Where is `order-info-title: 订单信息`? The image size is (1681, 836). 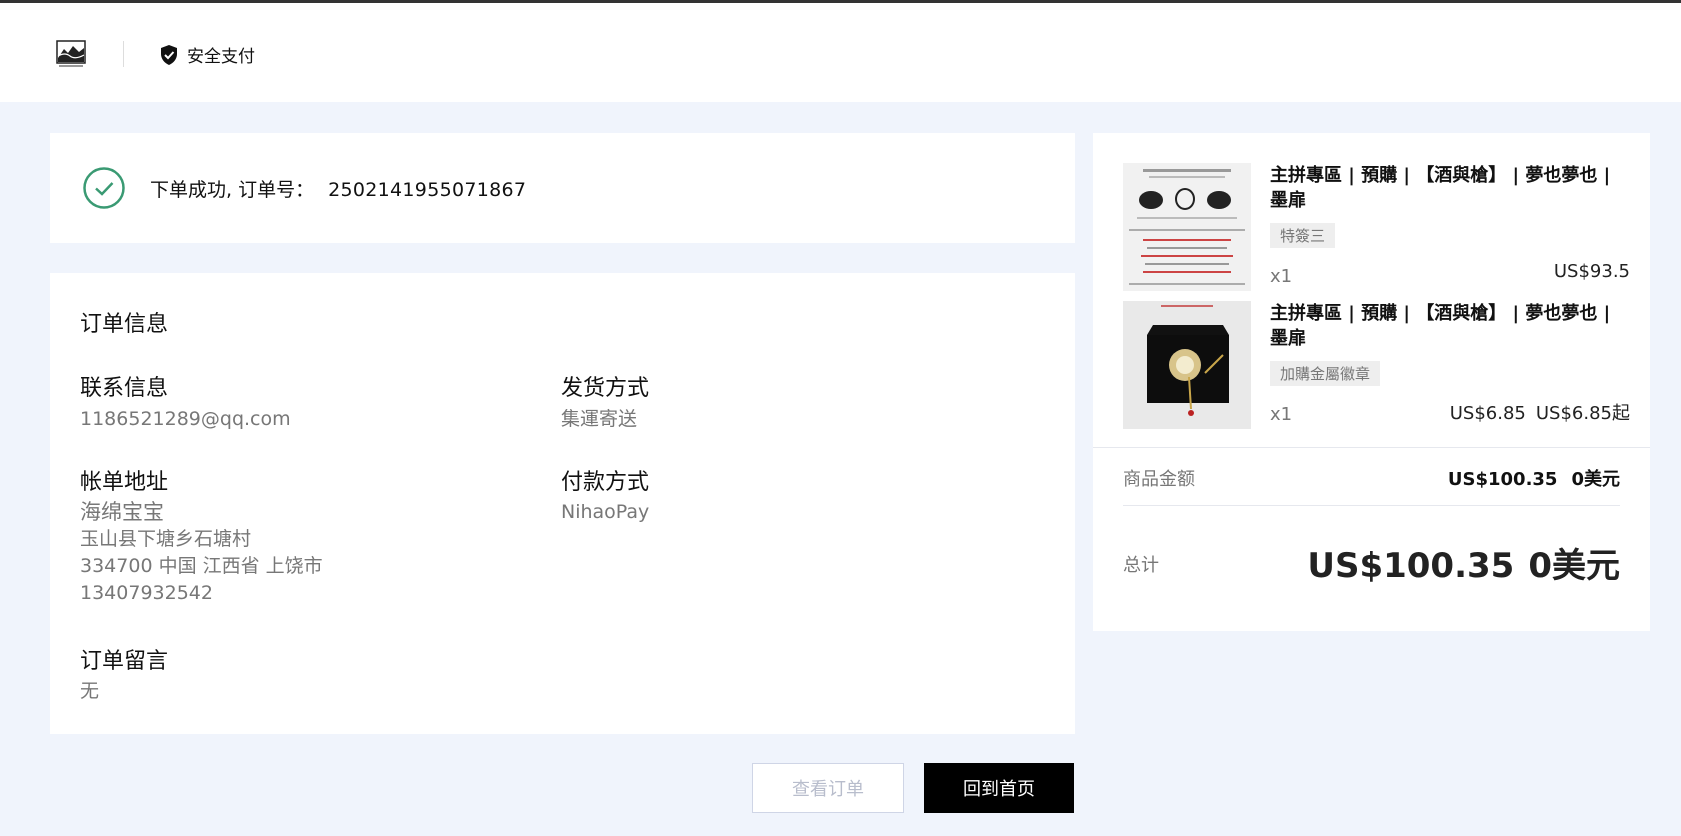 order-info-title: 订单信息 is located at coordinates (124, 324).